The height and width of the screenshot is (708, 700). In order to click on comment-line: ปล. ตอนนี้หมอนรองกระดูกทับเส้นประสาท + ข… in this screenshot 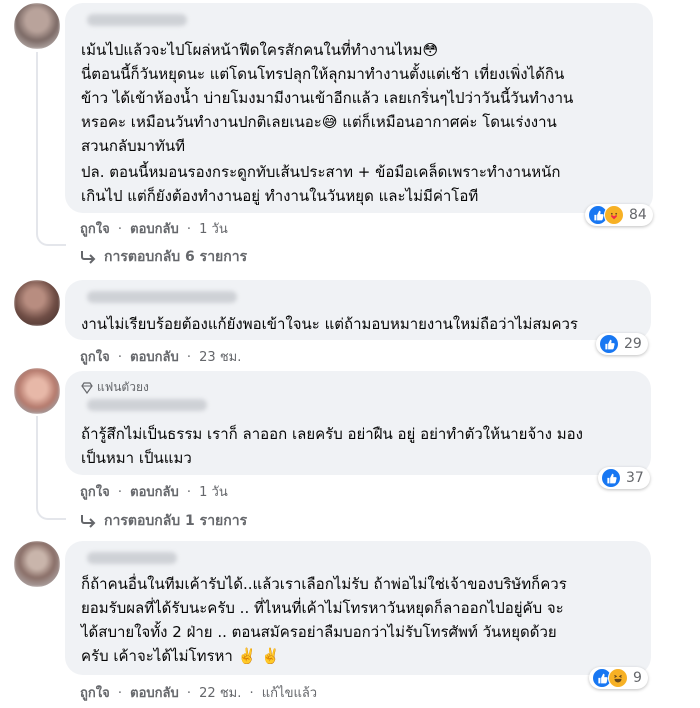, I will do `click(321, 172)`.